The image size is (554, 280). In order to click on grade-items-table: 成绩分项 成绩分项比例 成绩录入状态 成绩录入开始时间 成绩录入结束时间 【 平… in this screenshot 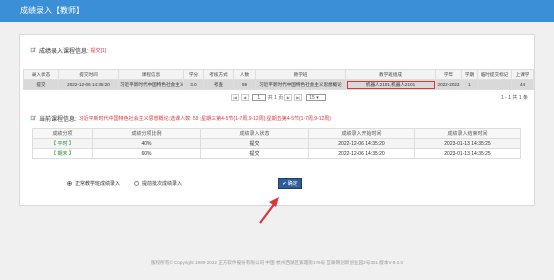, I will do `click(276, 143)`.